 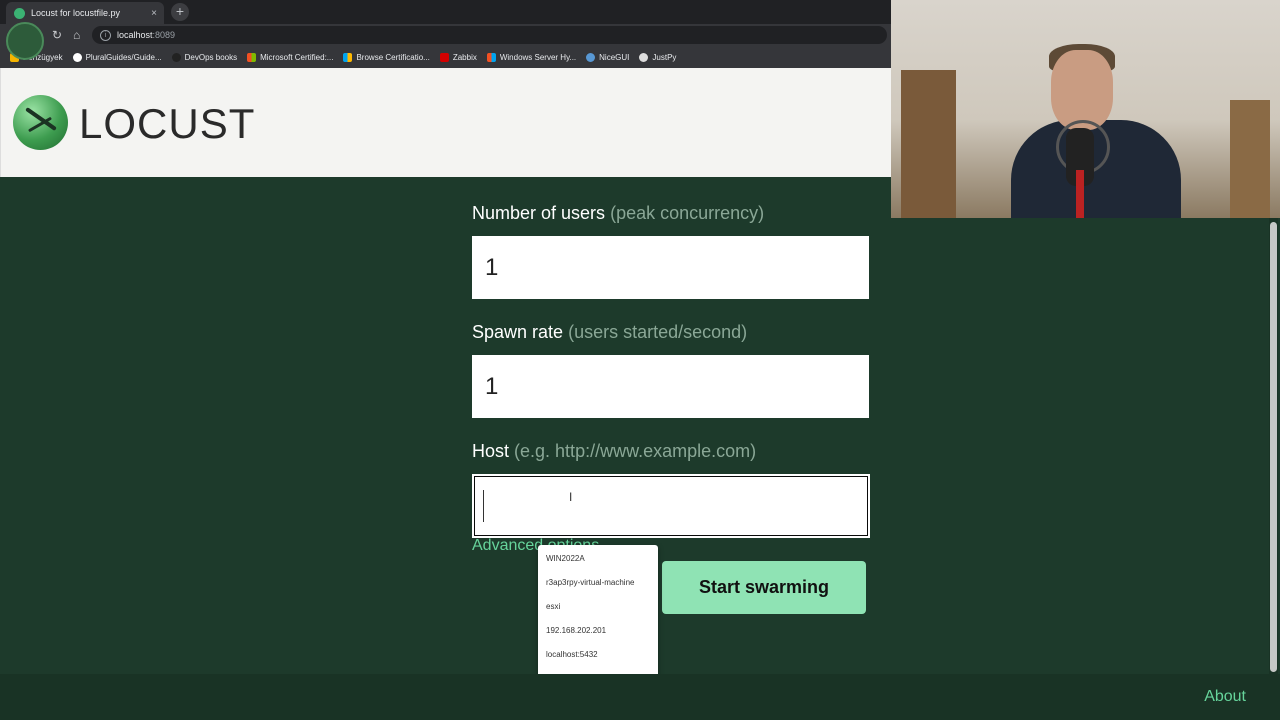 I want to click on browser-tab: Locust for locustfile.py ×, so click(x=85, y=13).